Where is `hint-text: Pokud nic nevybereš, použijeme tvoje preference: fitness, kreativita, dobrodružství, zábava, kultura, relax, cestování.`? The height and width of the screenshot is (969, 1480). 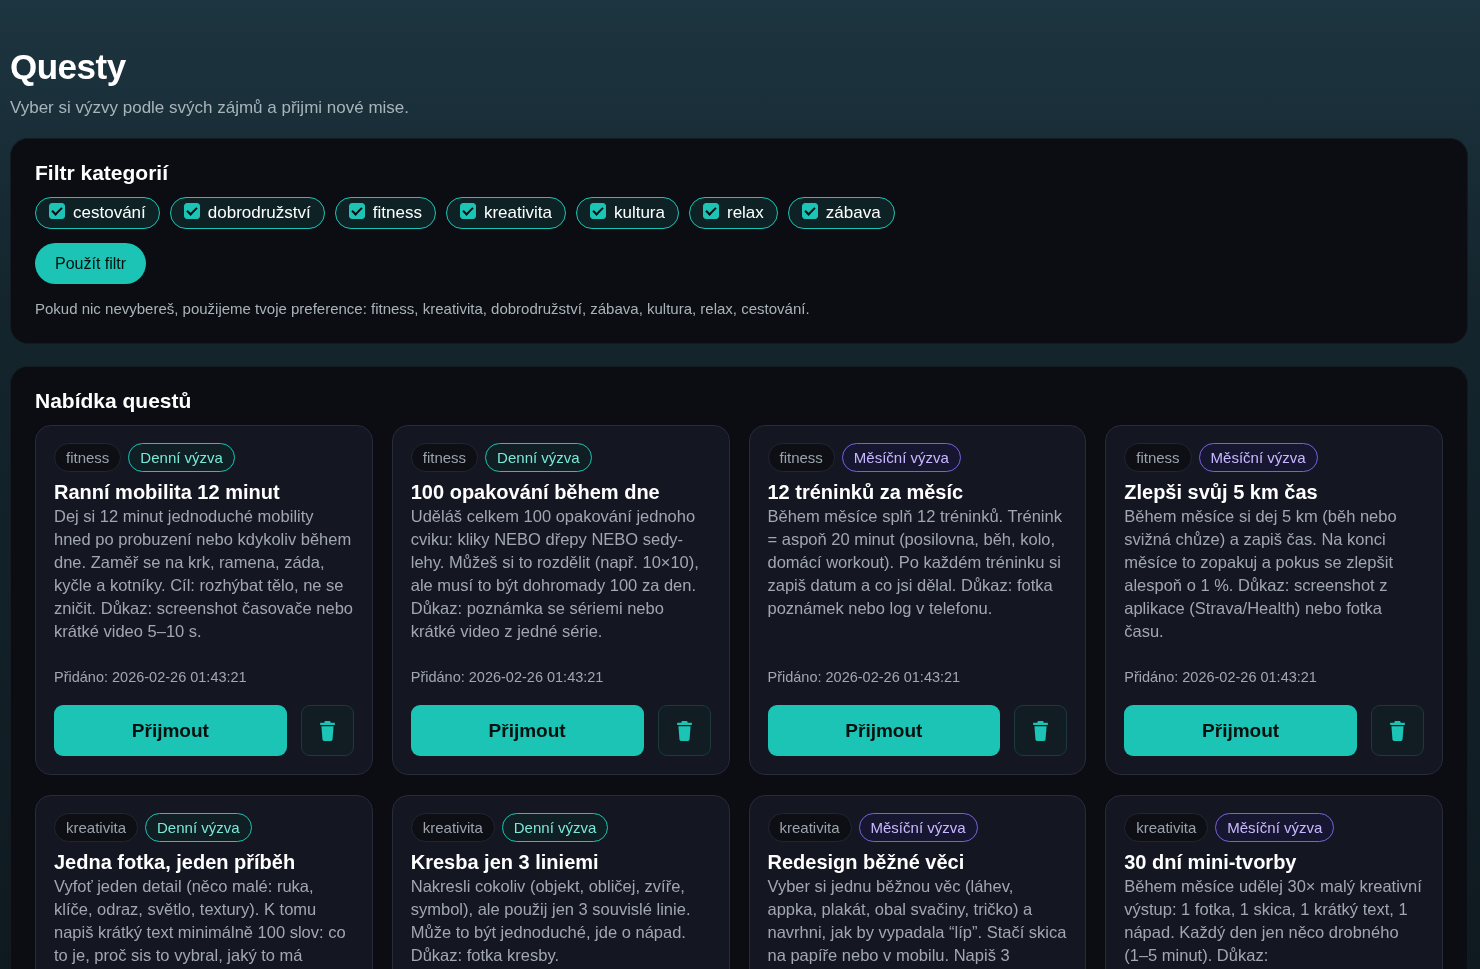
hint-text: Pokud nic nevybereš, použijeme tvoje preference: fitness, kreativita, dobrodružství, zábava, kultura, relax, cestování. is located at coordinates (423, 308).